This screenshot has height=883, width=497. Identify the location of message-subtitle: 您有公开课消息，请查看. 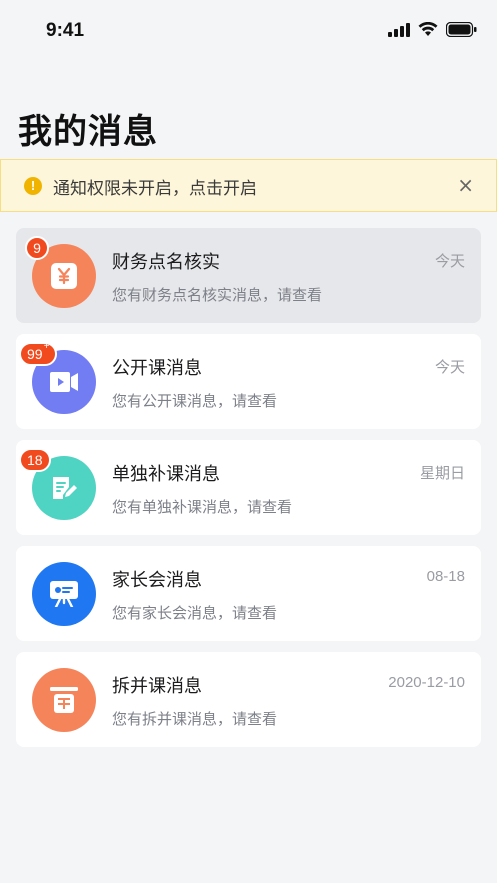
(195, 401).